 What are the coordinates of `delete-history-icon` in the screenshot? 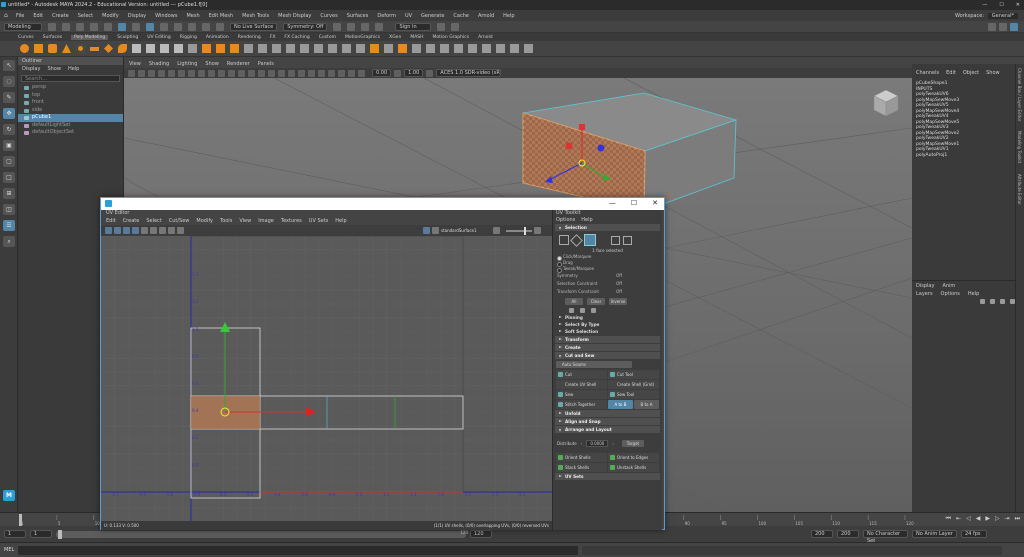 It's located at (528, 48).